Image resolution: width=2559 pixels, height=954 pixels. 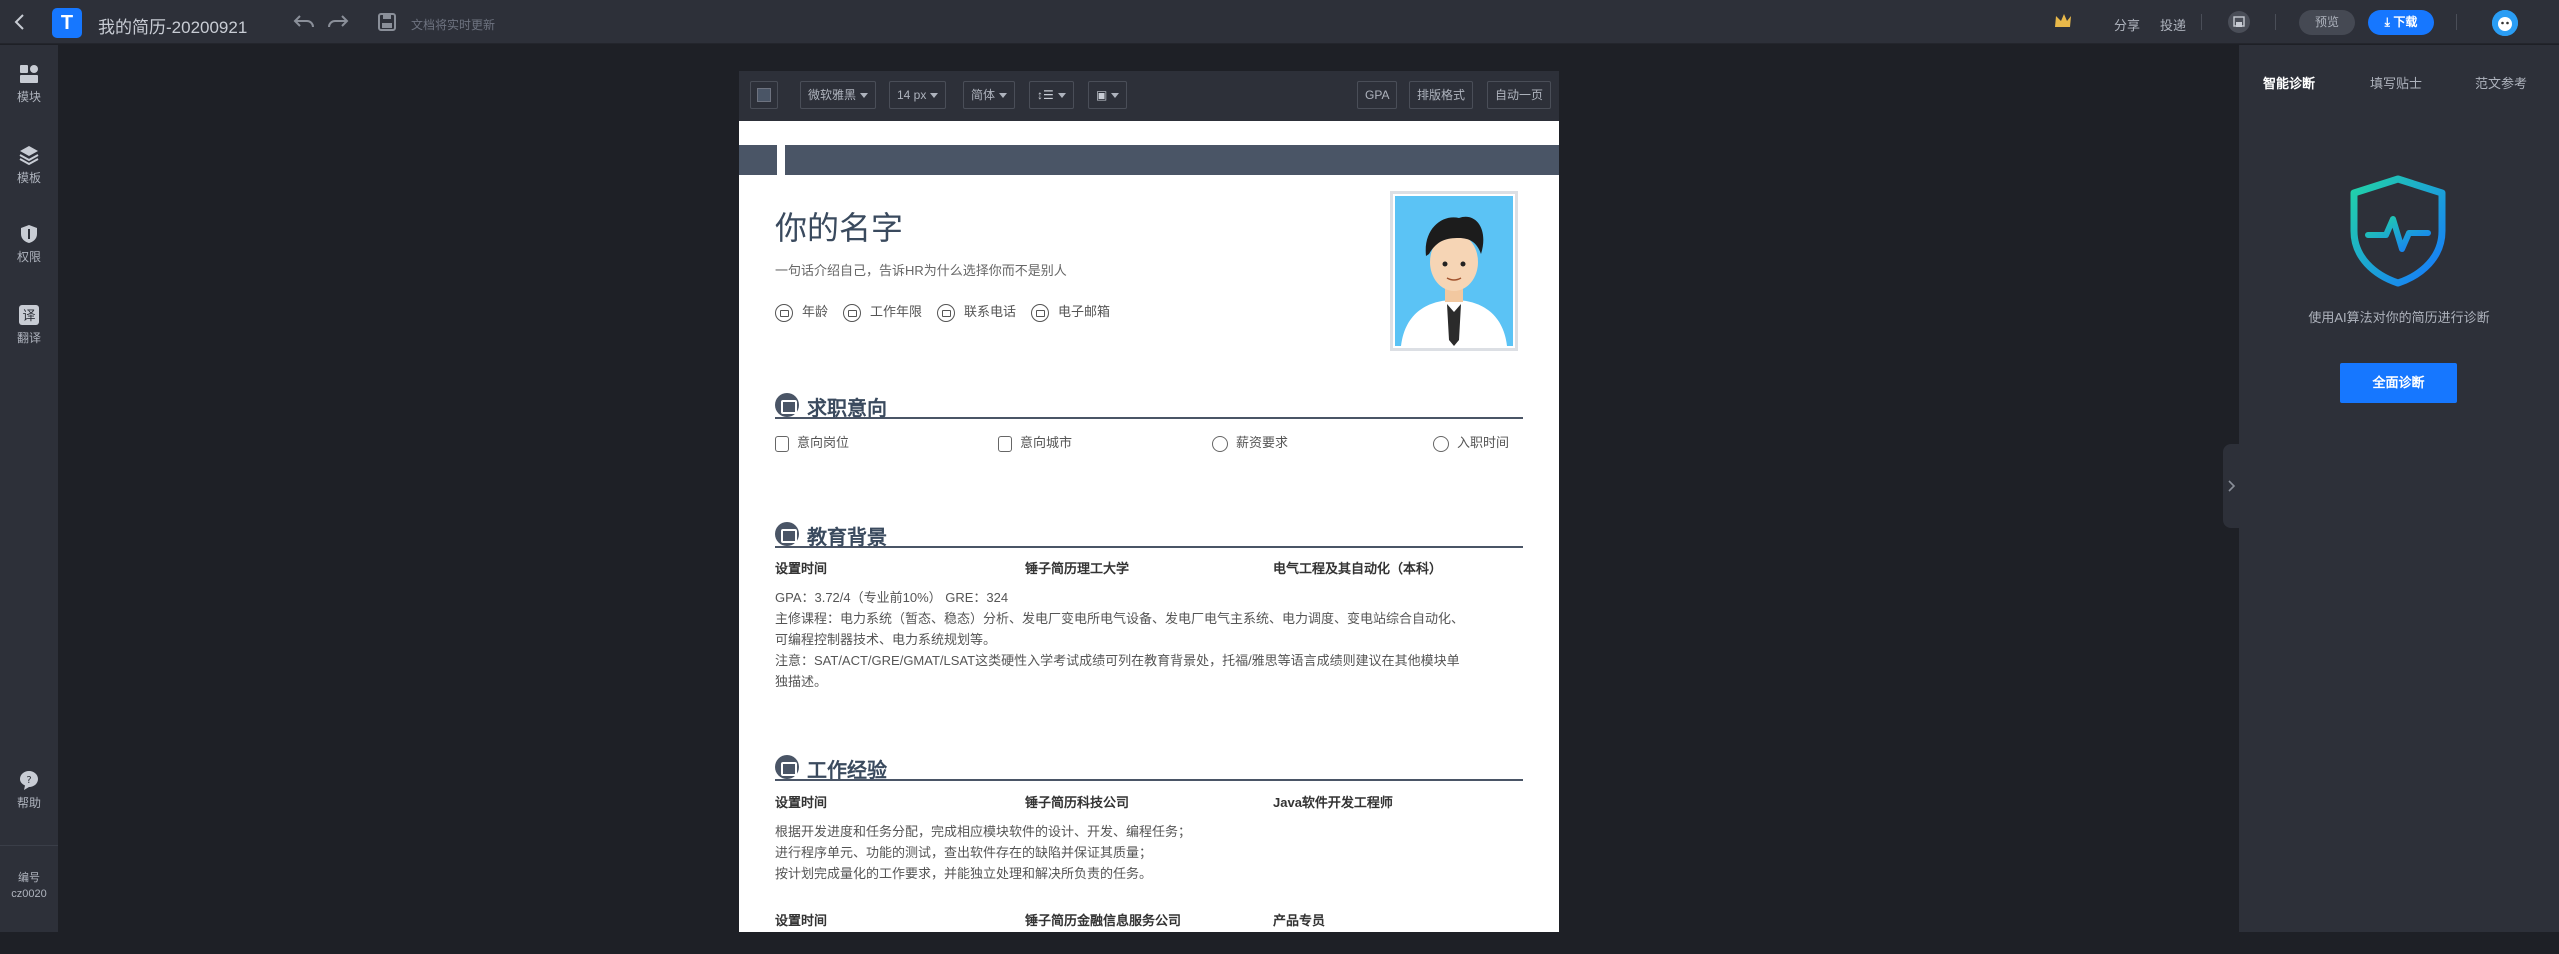 I want to click on section-job-intent: 求职意向, so click(x=1149, y=405).